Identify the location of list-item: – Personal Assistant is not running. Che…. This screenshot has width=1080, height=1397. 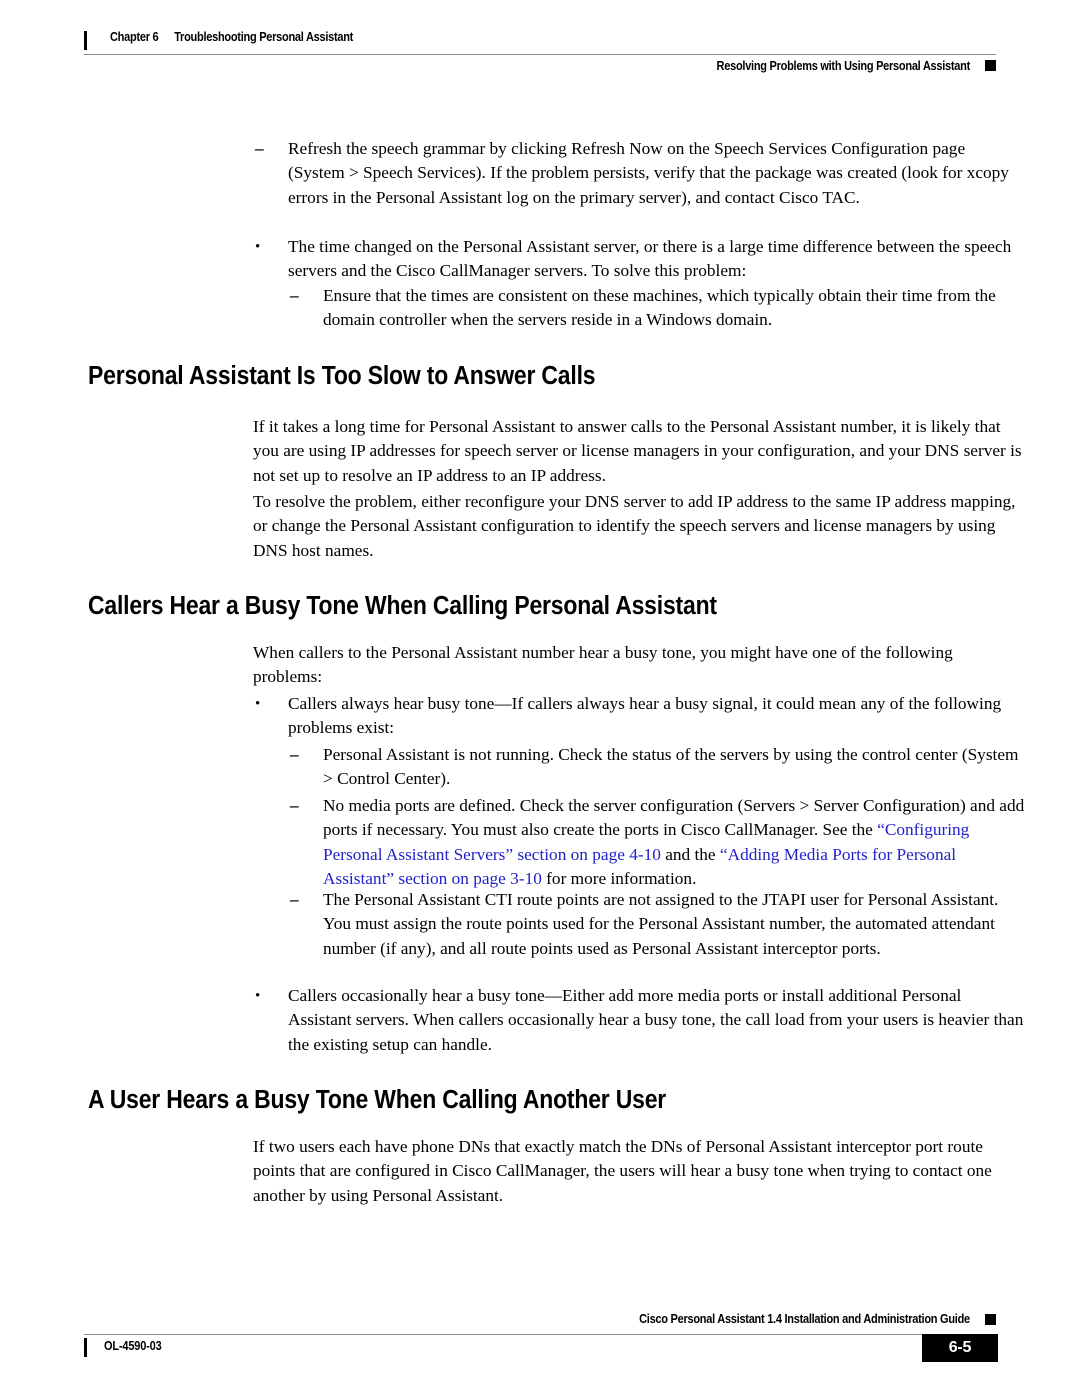
(657, 767).